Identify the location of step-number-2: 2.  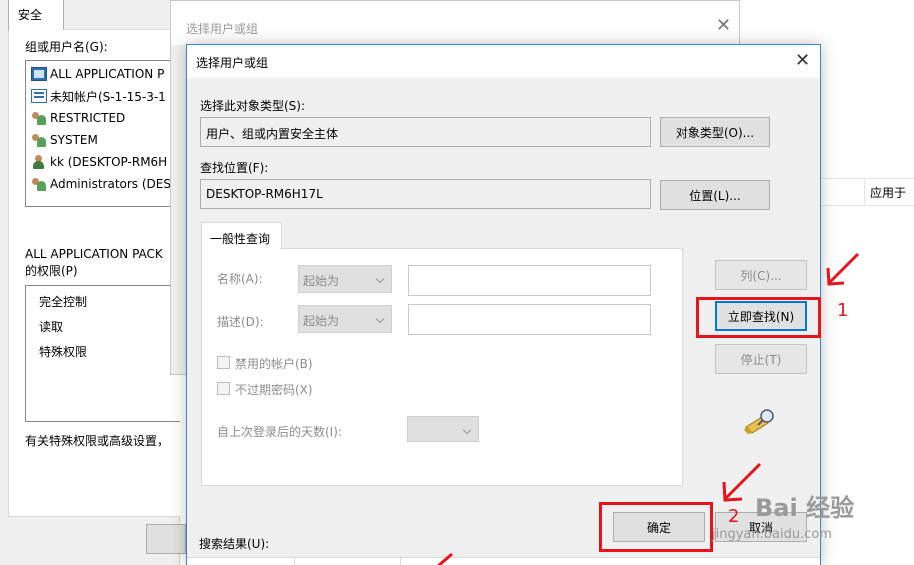
(734, 516).